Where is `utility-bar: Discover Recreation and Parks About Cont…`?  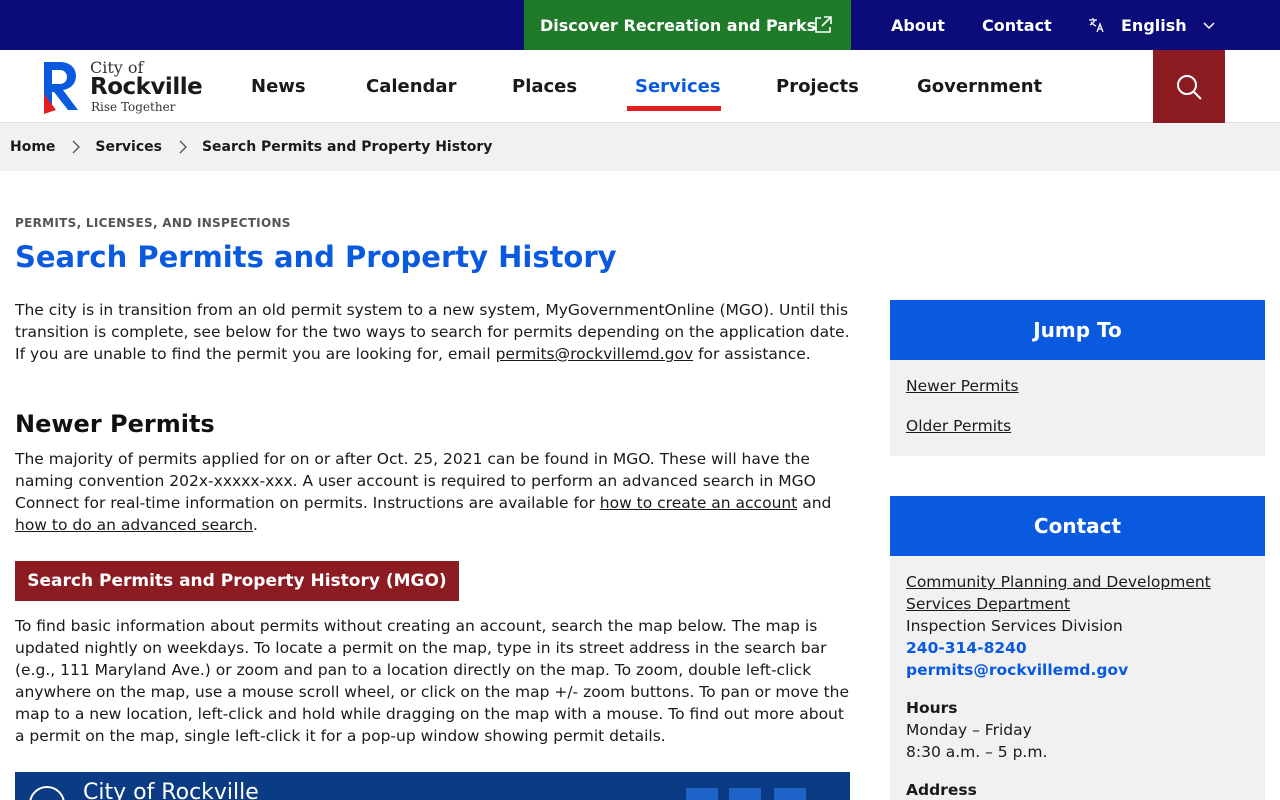
utility-bar: Discover Recreation and Parks About Cont… is located at coordinates (640, 25).